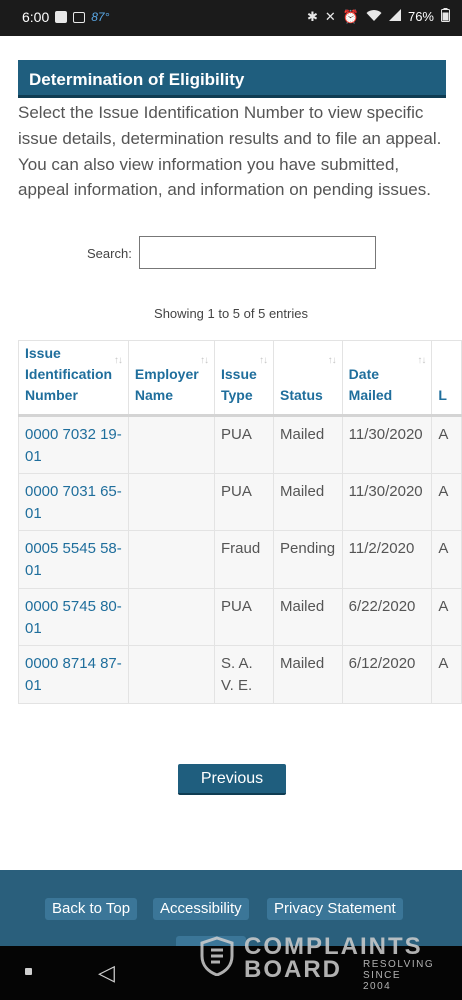  I want to click on back-icon: ◁, so click(106, 973).